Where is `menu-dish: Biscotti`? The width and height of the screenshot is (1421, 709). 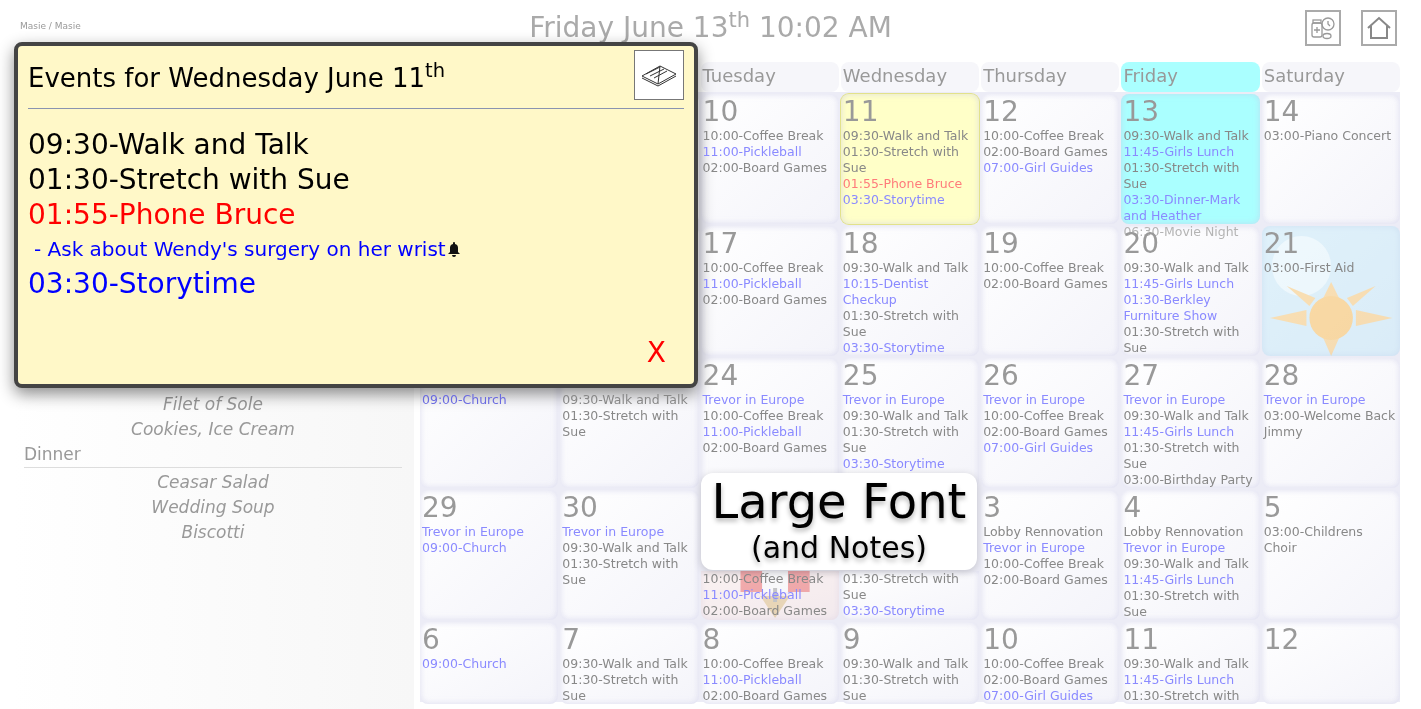
menu-dish: Biscotti is located at coordinates (213, 532).